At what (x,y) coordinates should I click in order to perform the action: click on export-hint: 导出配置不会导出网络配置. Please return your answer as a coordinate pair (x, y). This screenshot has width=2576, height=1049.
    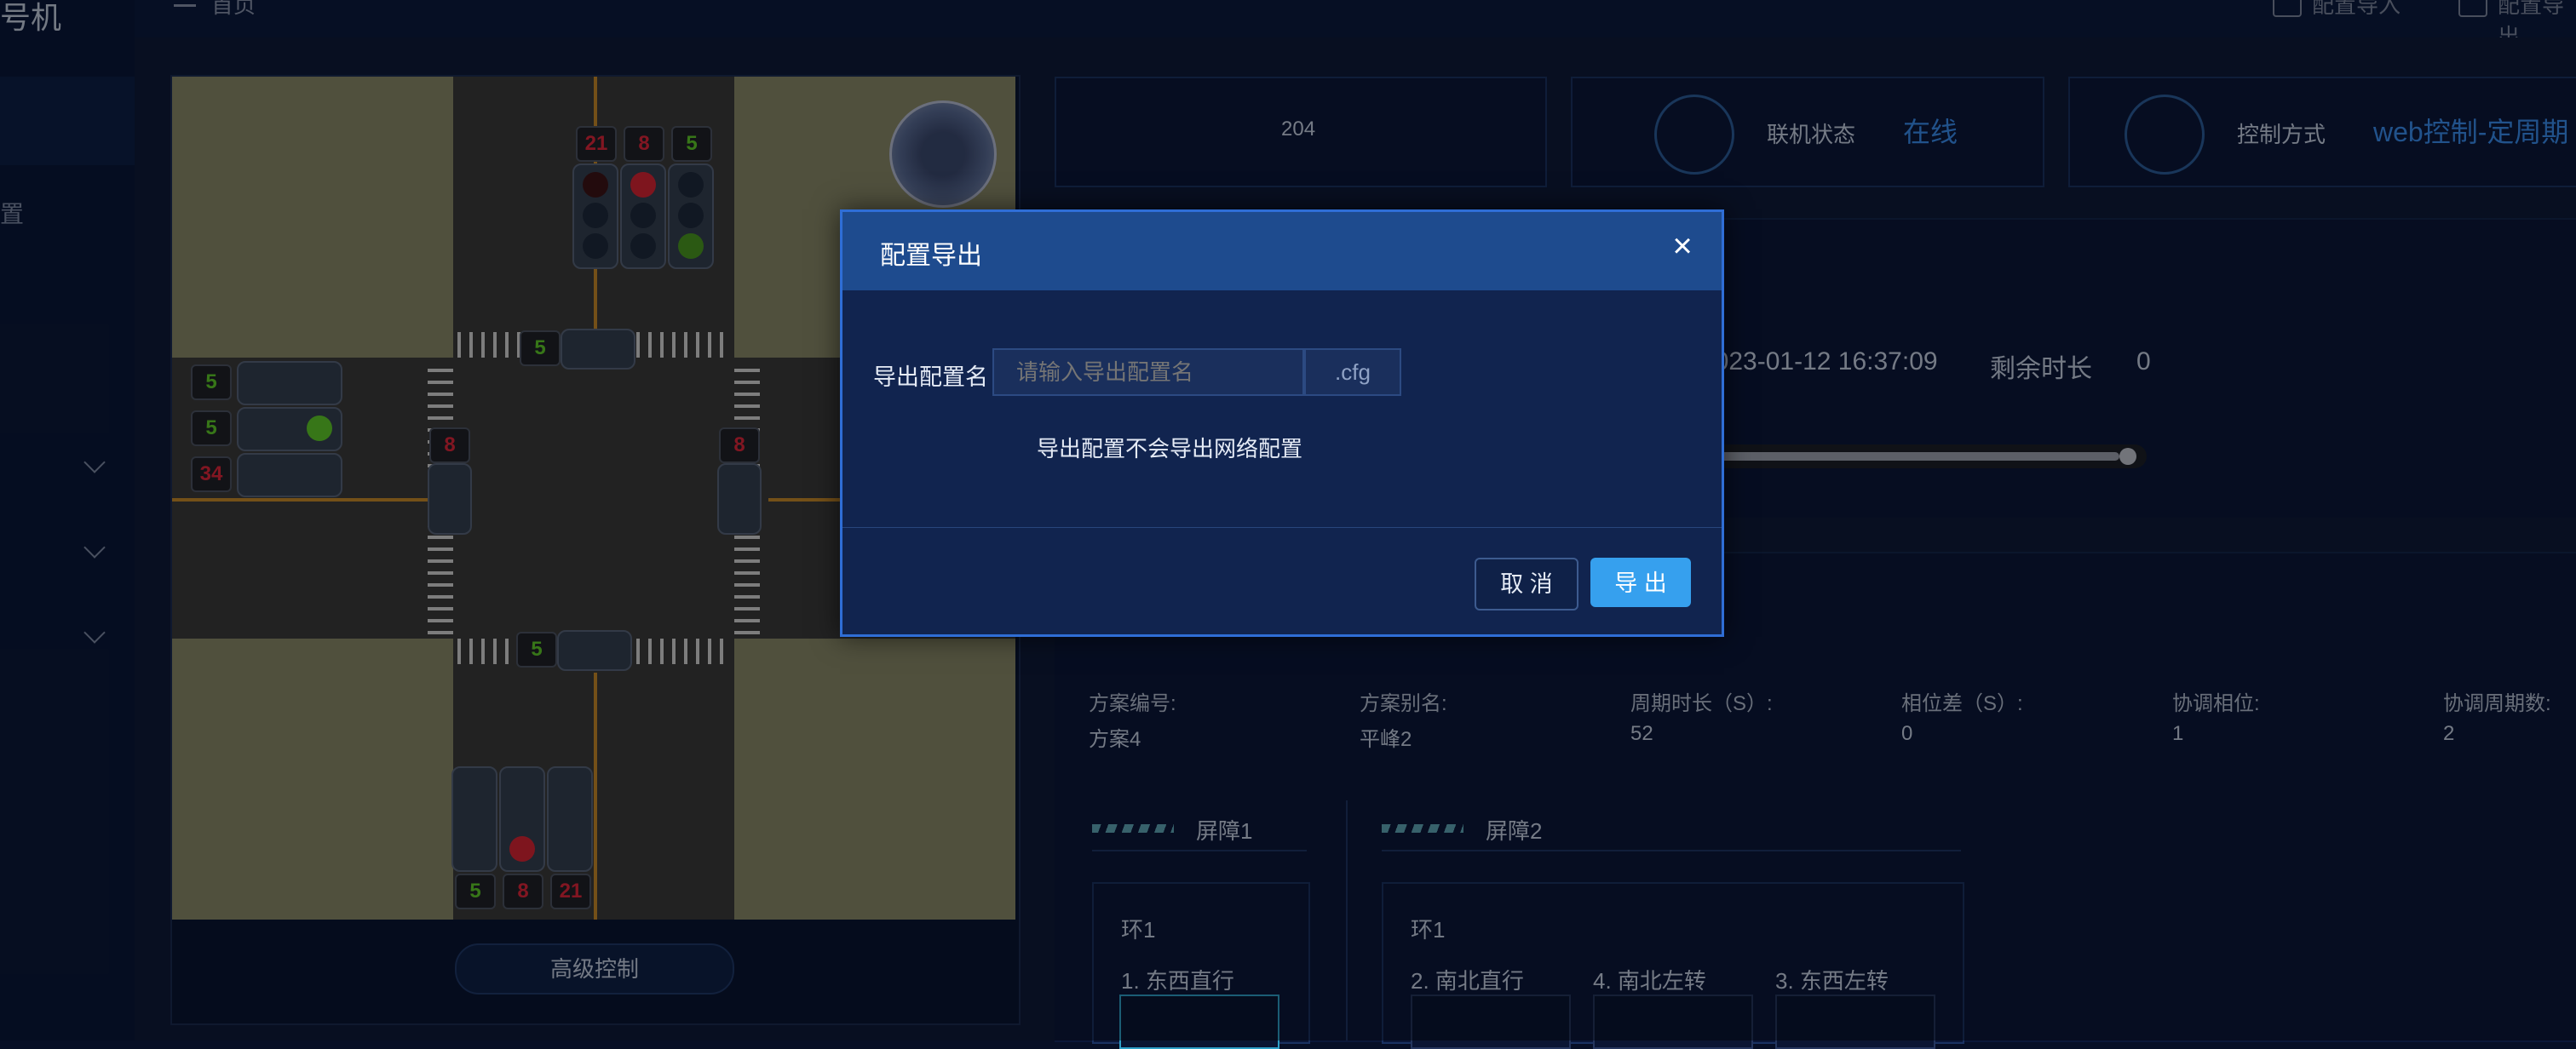
    Looking at the image, I should click on (1170, 448).